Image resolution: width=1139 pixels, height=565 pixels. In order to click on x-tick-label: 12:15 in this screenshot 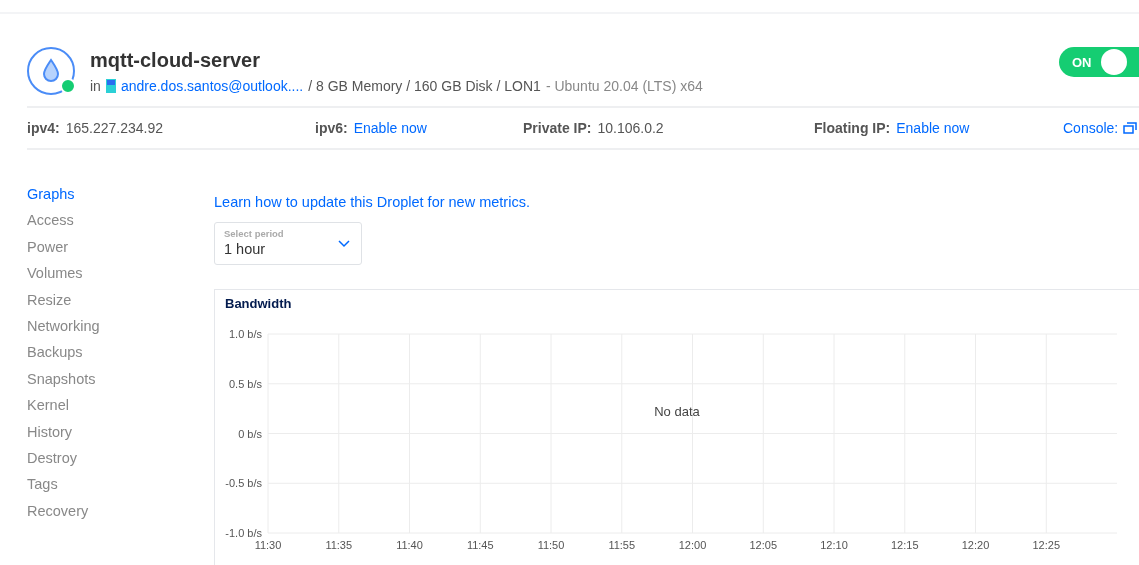, I will do `click(905, 545)`.